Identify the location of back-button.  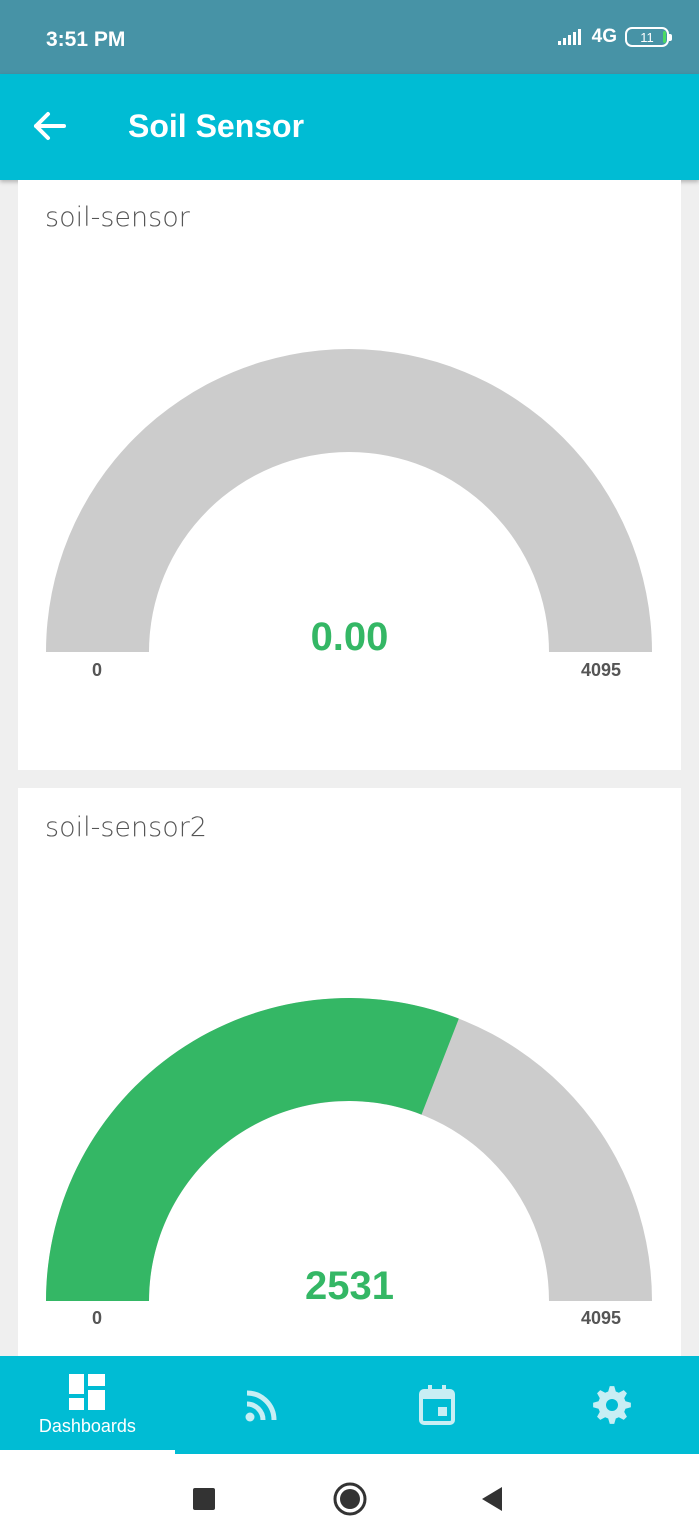
(50, 126).